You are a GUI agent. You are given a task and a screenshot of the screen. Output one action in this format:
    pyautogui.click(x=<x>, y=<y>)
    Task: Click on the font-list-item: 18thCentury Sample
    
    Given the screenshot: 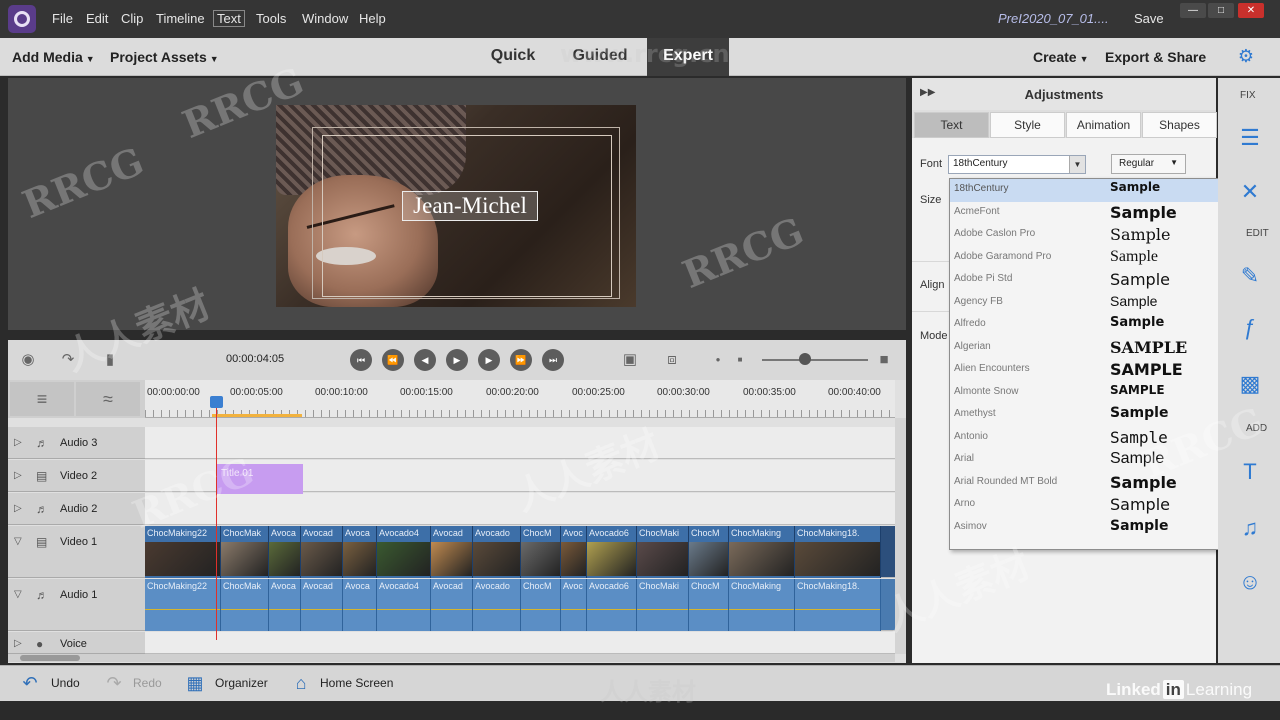 What is the action you would take?
    pyautogui.click(x=1090, y=190)
    